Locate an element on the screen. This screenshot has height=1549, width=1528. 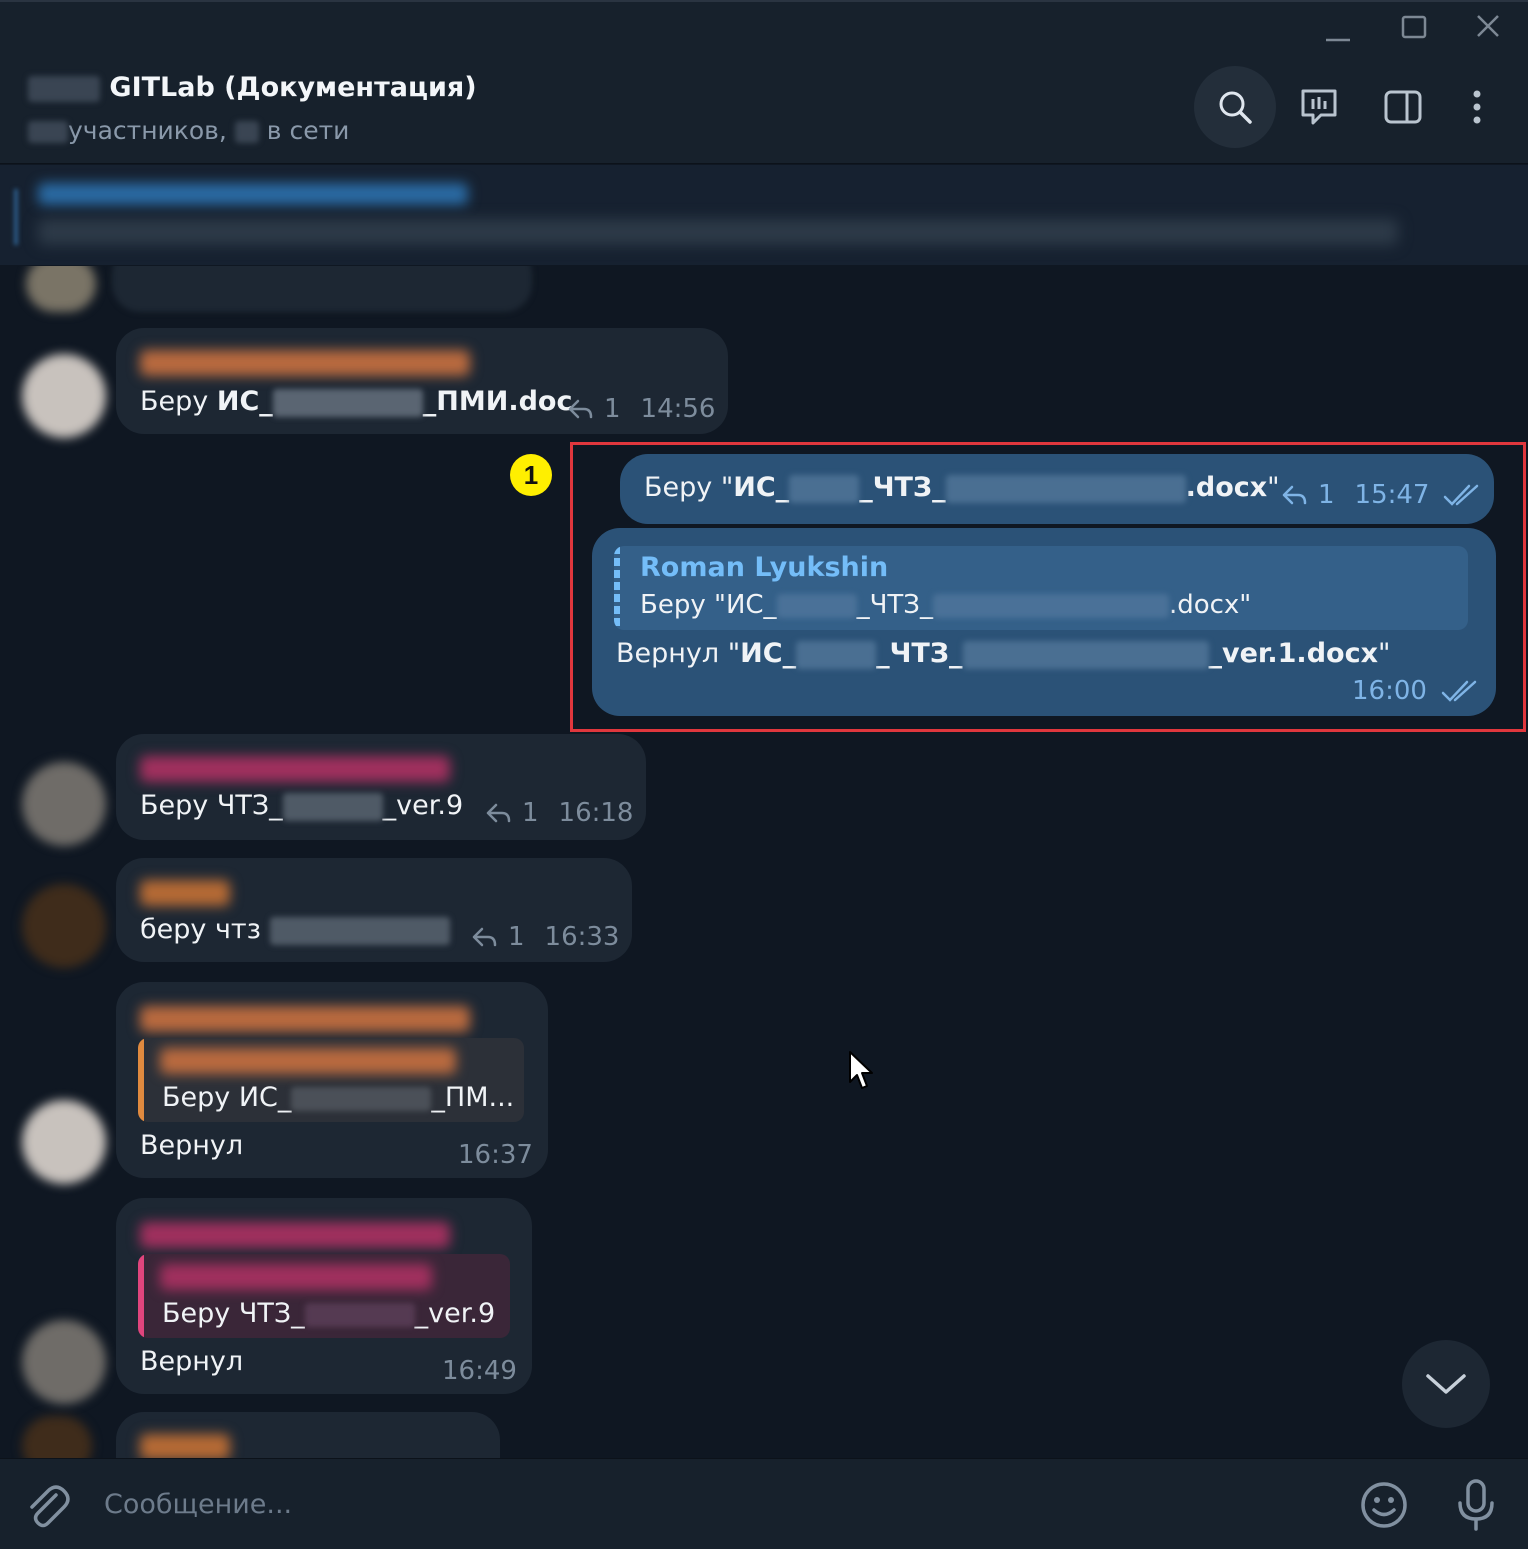
pinned-title-redacted is located at coordinates (253, 194).